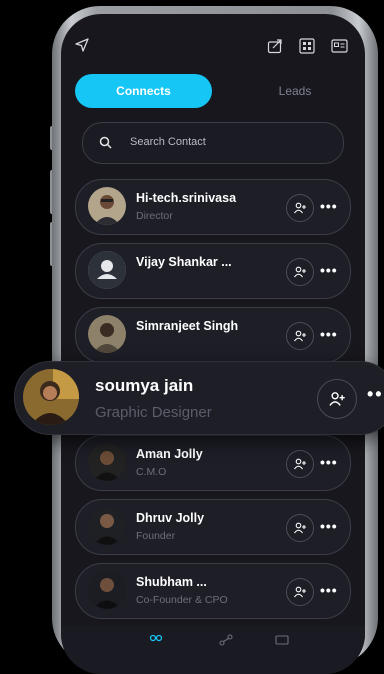 The width and height of the screenshot is (384, 674). Describe the element at coordinates (375, 394) in the screenshot. I see `more-icon: ••` at that location.